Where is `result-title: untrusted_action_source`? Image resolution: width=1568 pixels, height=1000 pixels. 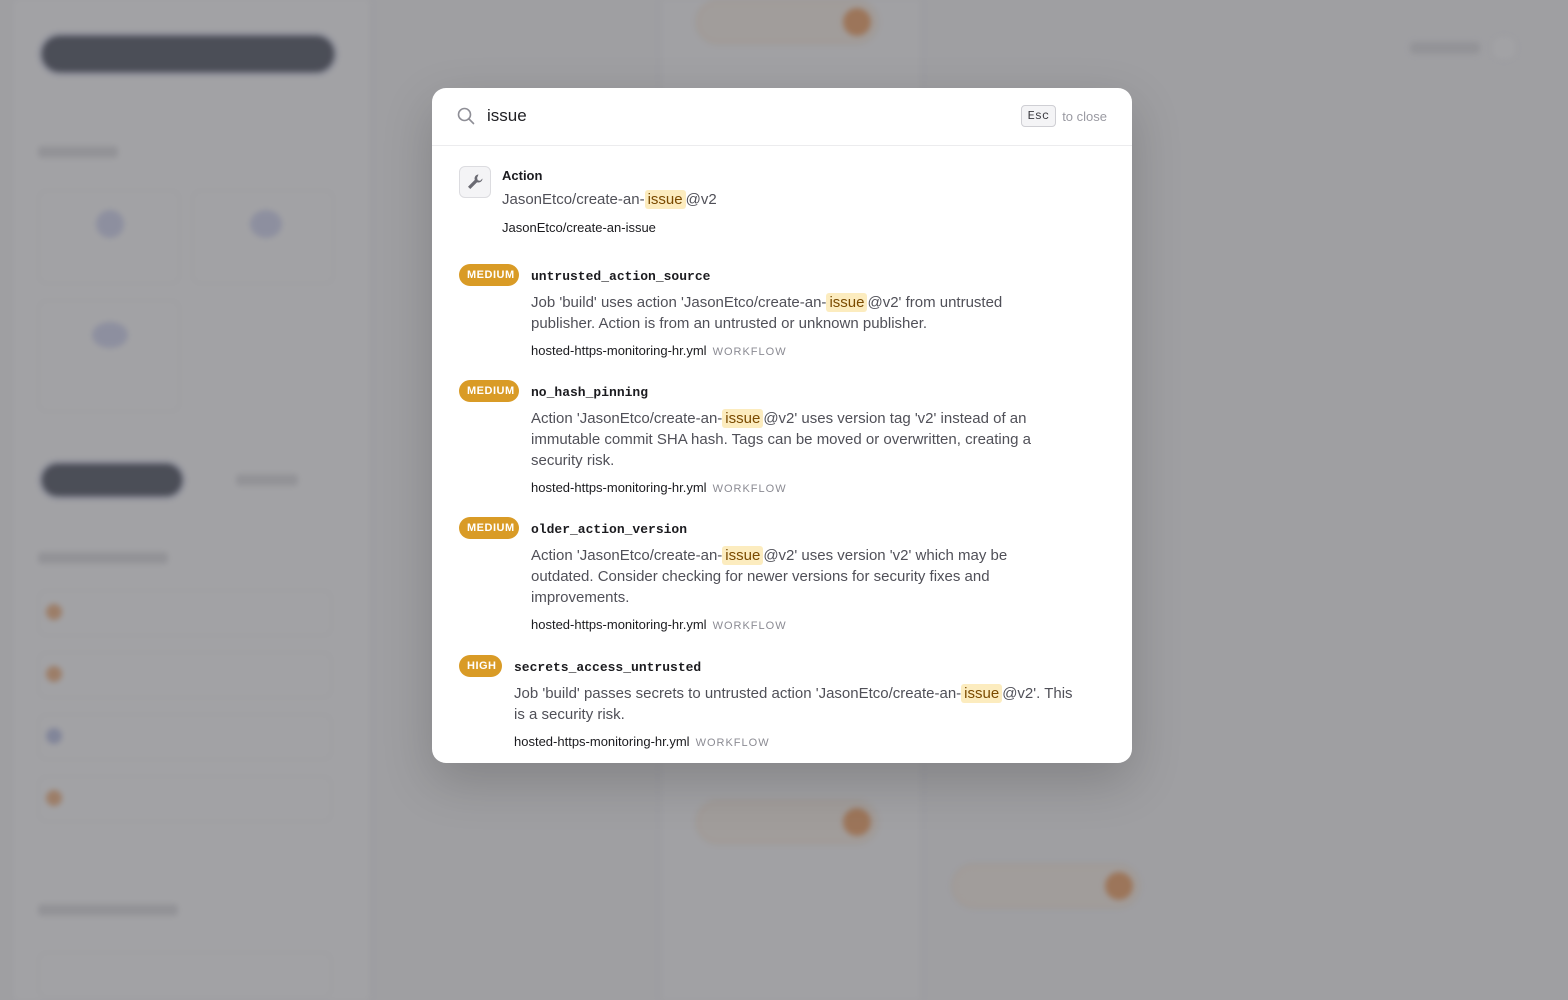
result-title: untrusted_action_source is located at coordinates (621, 276).